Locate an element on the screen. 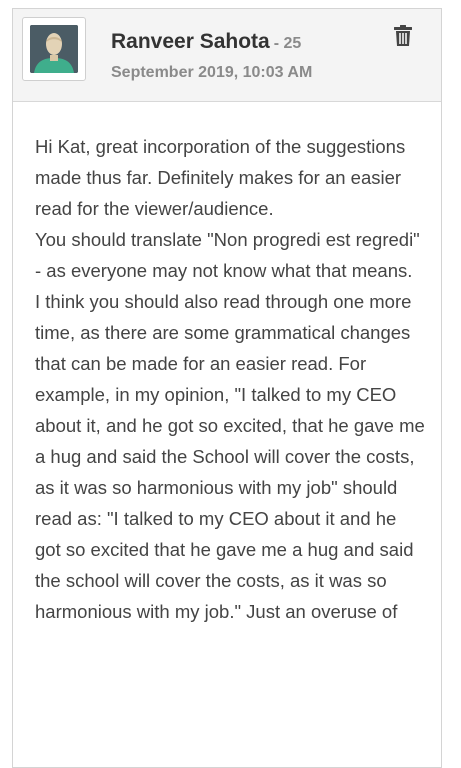  author-name: Ranveer Sahota - 25 is located at coordinates (206, 42).